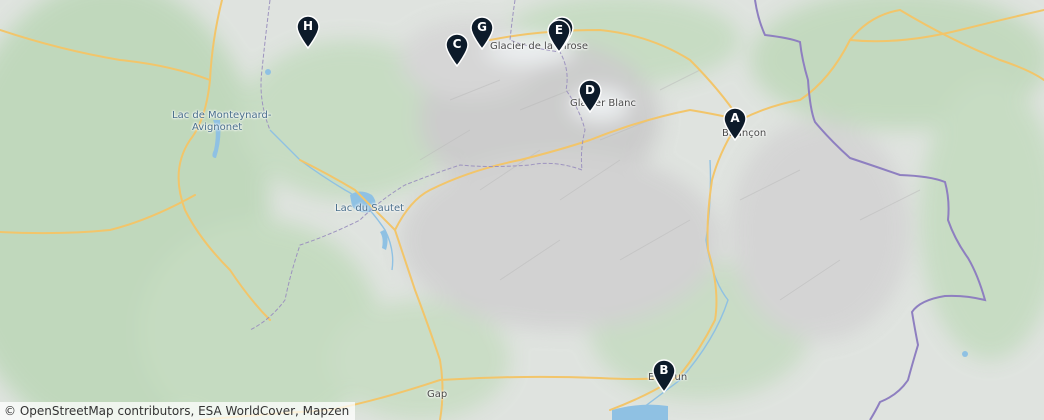  I want to click on place-label: Lac du Sautet, so click(370, 208).